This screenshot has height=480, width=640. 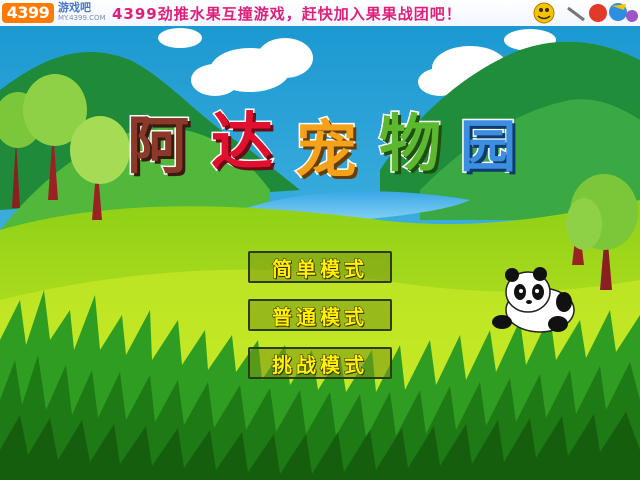 What do you see at coordinates (533, 300) in the screenshot?
I see `panda-icon` at bounding box center [533, 300].